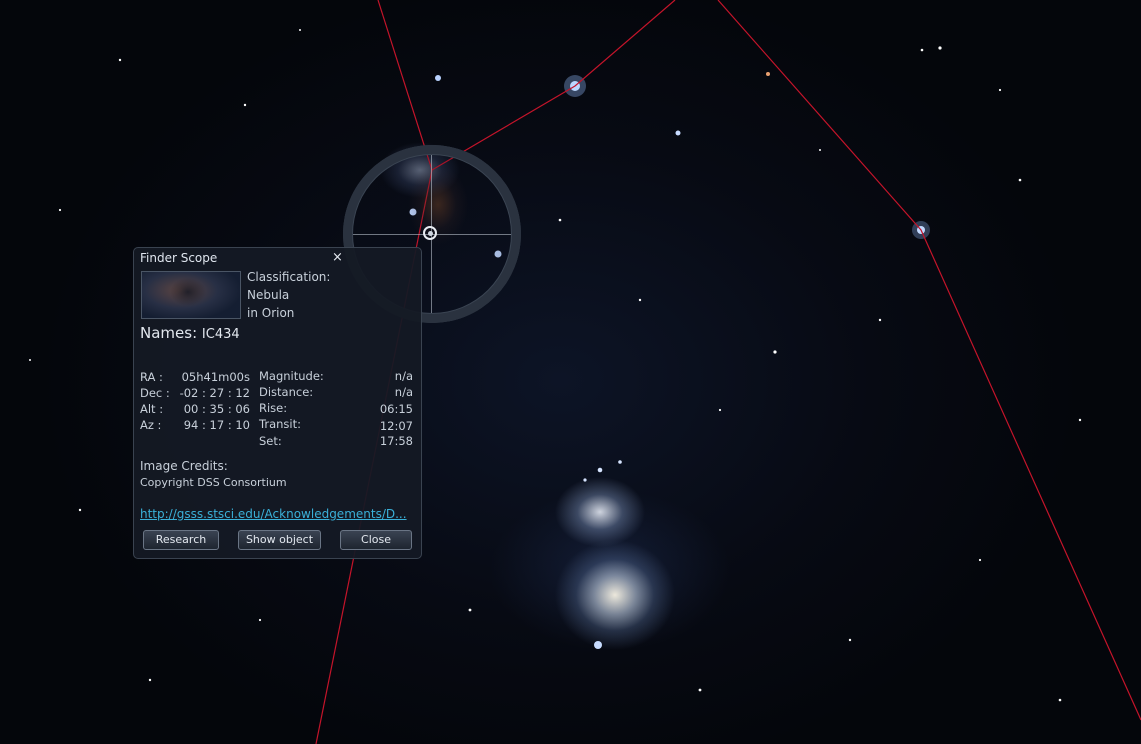 This screenshot has width=1141, height=744. I want to click on classification-type: Nebula, so click(268, 295).